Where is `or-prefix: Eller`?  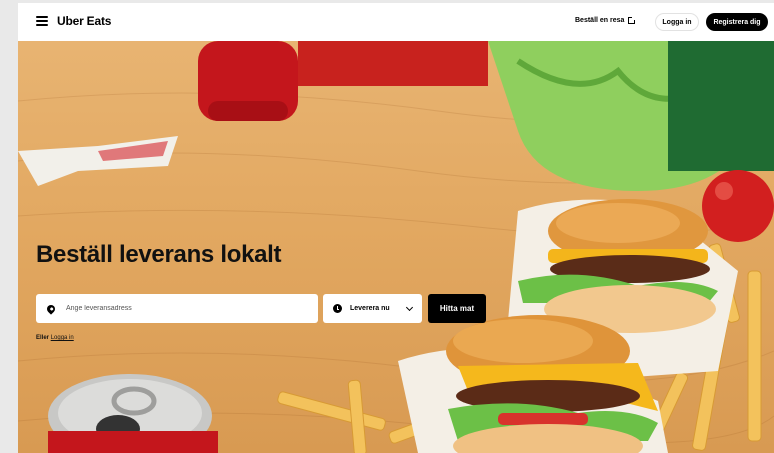 or-prefix: Eller is located at coordinates (43, 338).